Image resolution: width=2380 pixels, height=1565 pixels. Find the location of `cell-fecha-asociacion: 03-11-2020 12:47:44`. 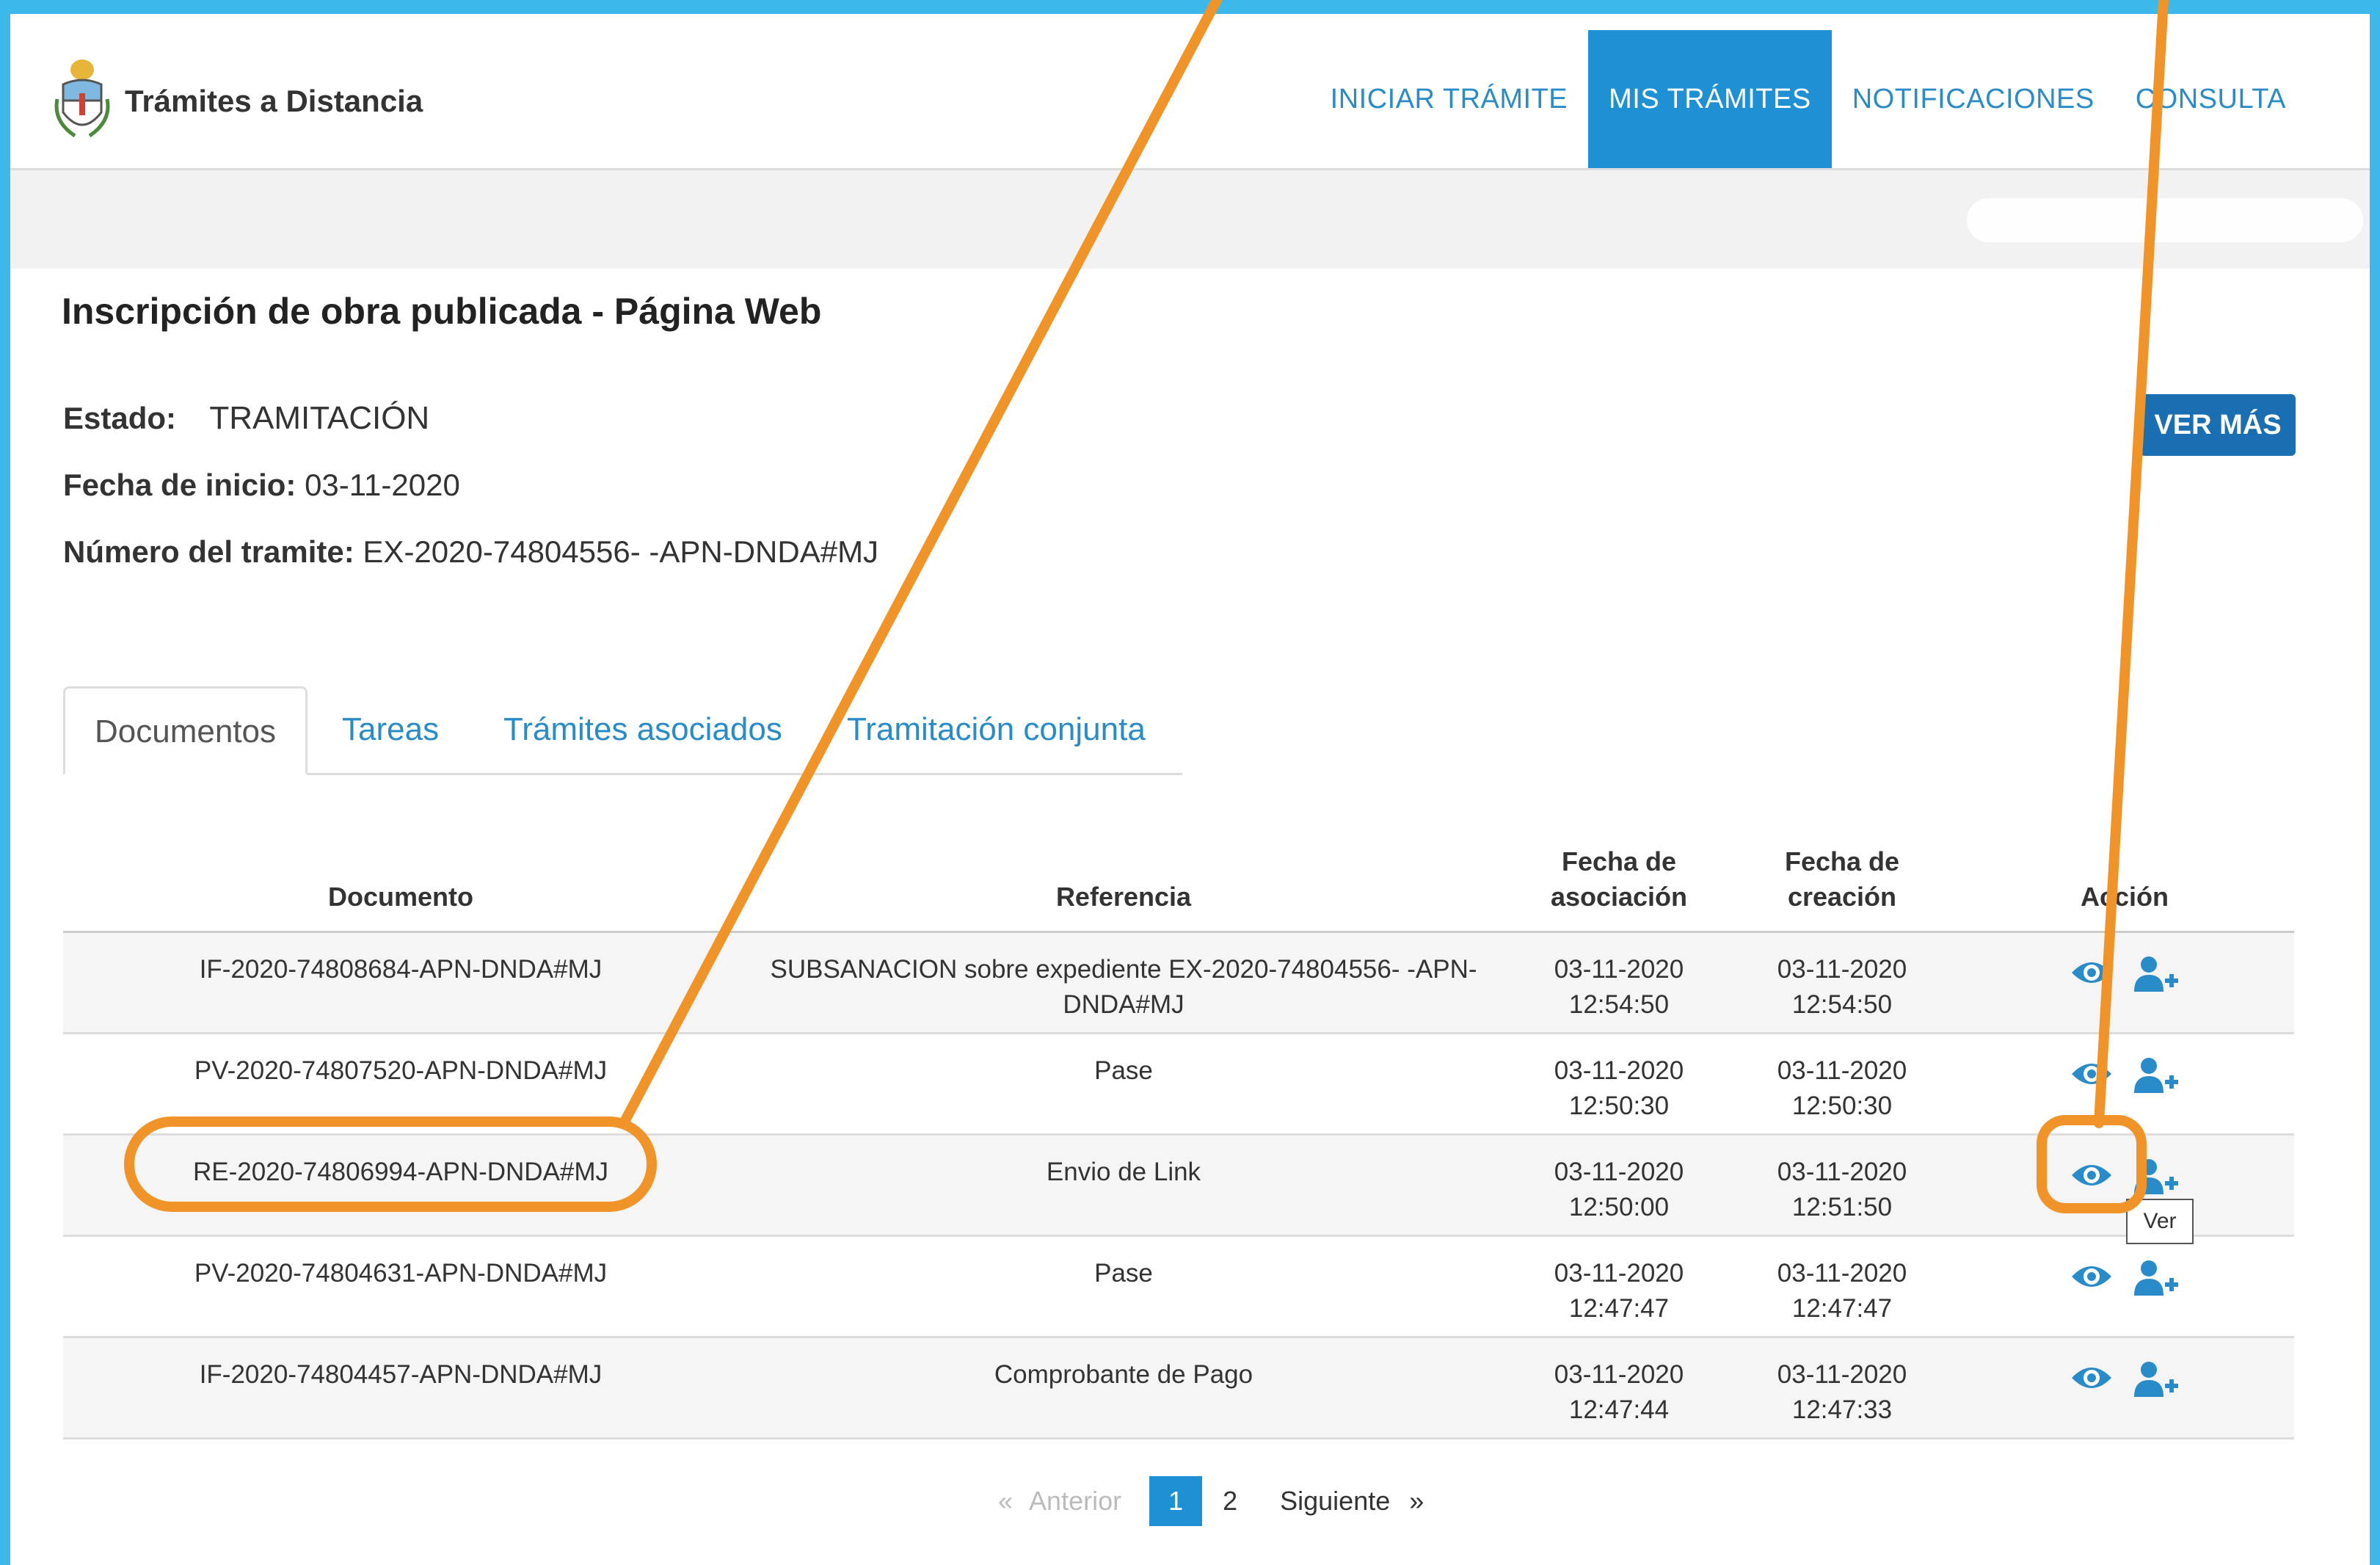

cell-fecha-asociacion: 03-11-2020 12:47:44 is located at coordinates (1619, 1388).